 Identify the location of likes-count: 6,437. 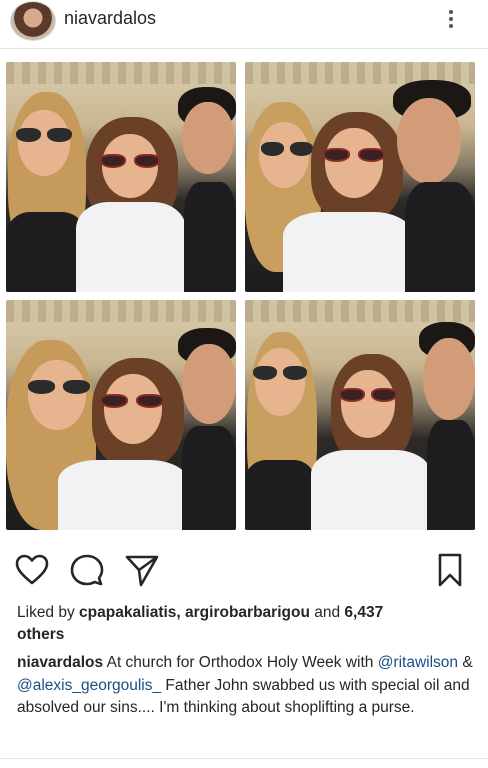
(363, 612).